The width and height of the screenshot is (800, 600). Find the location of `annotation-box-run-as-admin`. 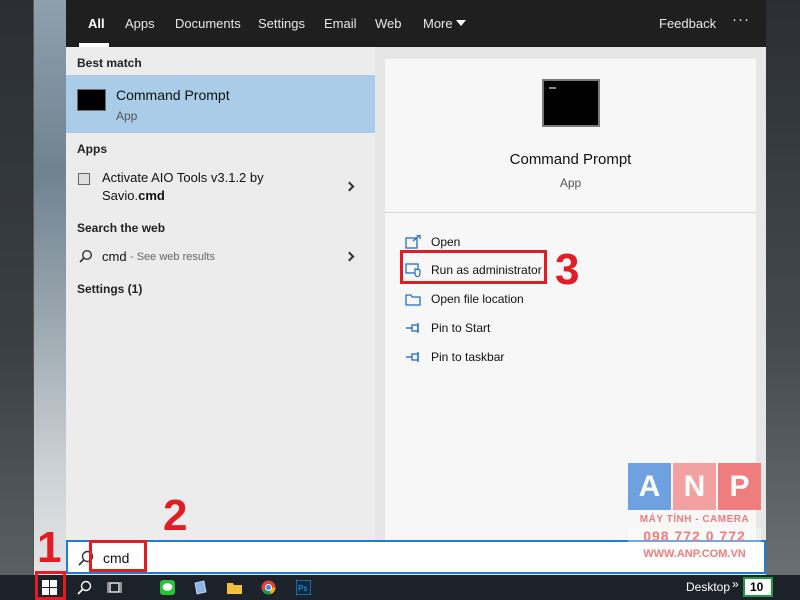

annotation-box-run-as-admin is located at coordinates (473, 267).